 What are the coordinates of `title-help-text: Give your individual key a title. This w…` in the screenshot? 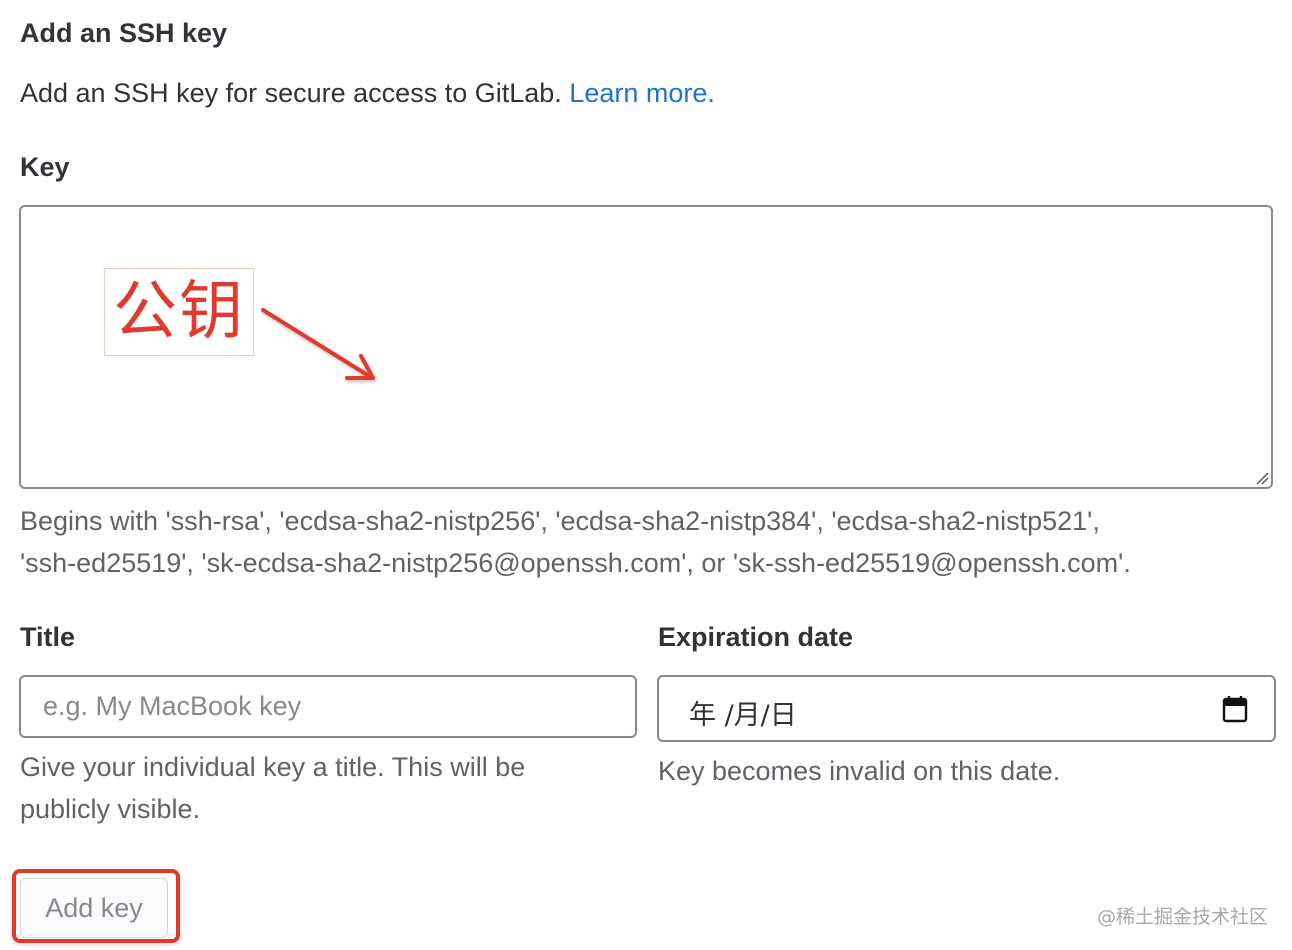 It's located at (320, 788).